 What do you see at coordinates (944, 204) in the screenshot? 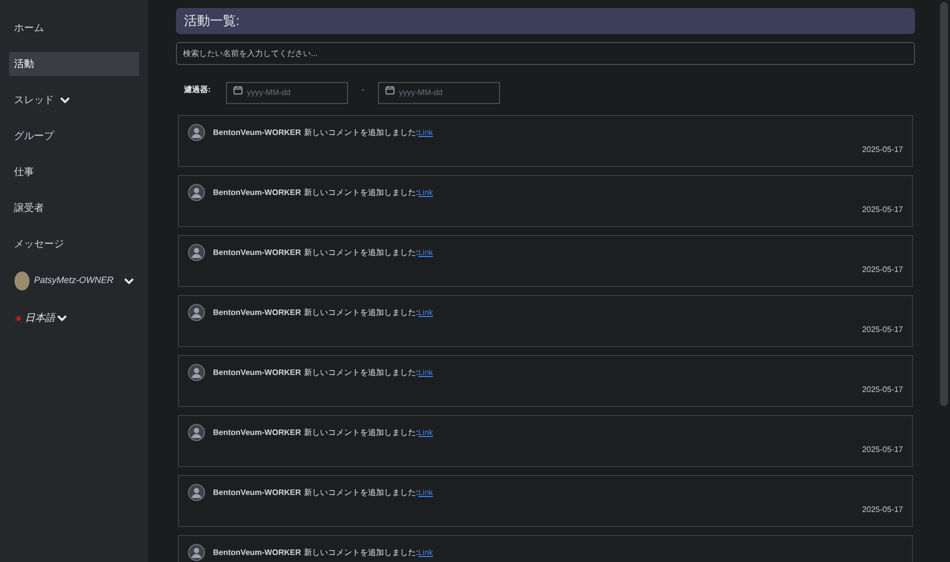
I see `scrollbar` at bounding box center [944, 204].